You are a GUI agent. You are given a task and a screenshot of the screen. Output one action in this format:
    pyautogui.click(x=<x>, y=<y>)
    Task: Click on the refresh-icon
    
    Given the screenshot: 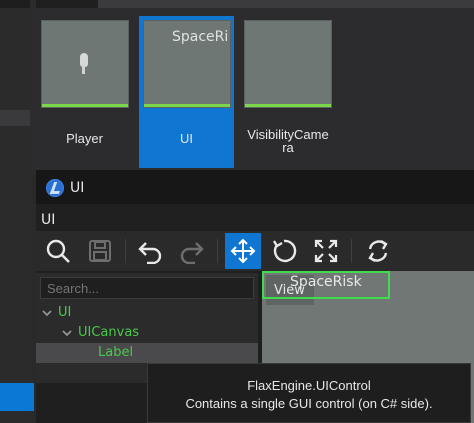 What is the action you would take?
    pyautogui.click(x=378, y=251)
    